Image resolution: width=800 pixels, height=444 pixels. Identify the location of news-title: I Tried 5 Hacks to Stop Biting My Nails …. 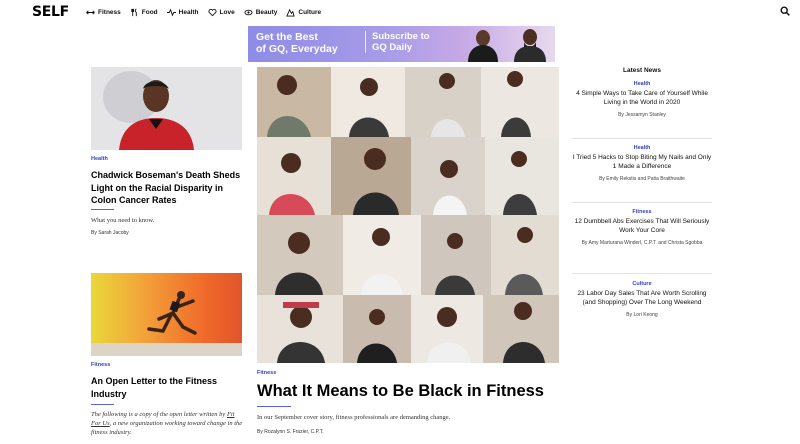
(642, 162).